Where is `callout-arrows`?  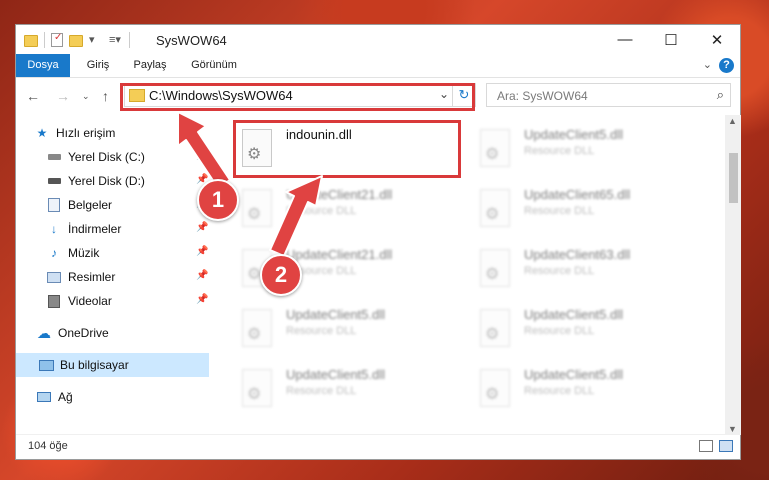
callout-arrows is located at coordinates (250, 184).